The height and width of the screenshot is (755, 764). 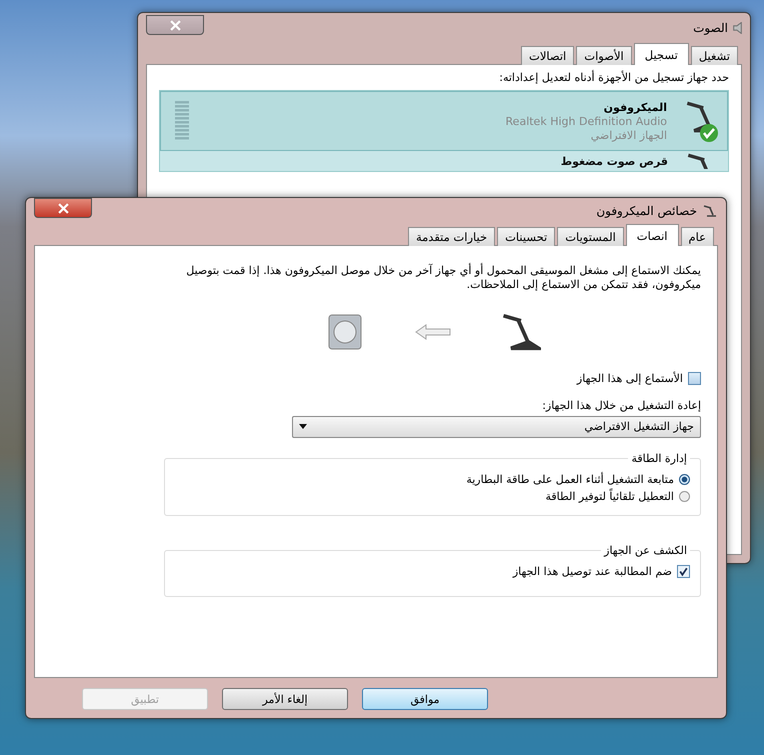 I want to click on tab: تشغيل, so click(x=714, y=55).